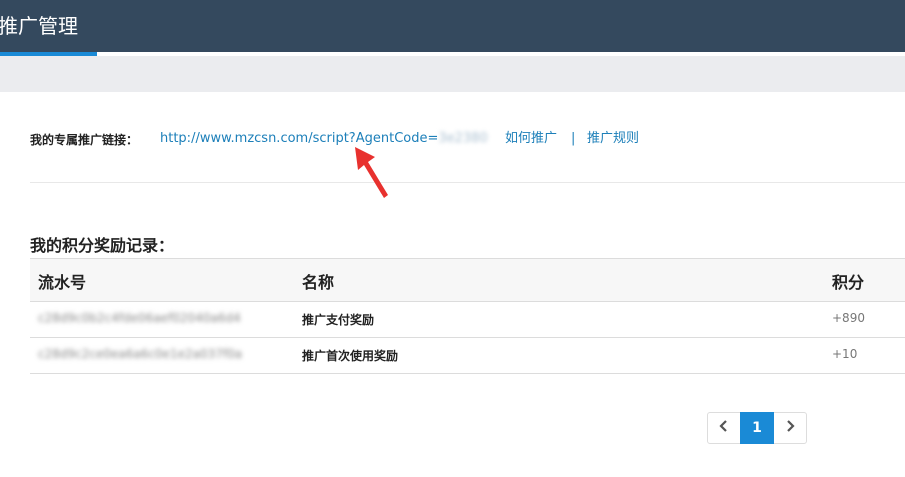  Describe the element at coordinates (140, 354) in the screenshot. I see `serial-number-cell: c28d9c2ce0ea6a6c0e1e2a037f0a` at that location.